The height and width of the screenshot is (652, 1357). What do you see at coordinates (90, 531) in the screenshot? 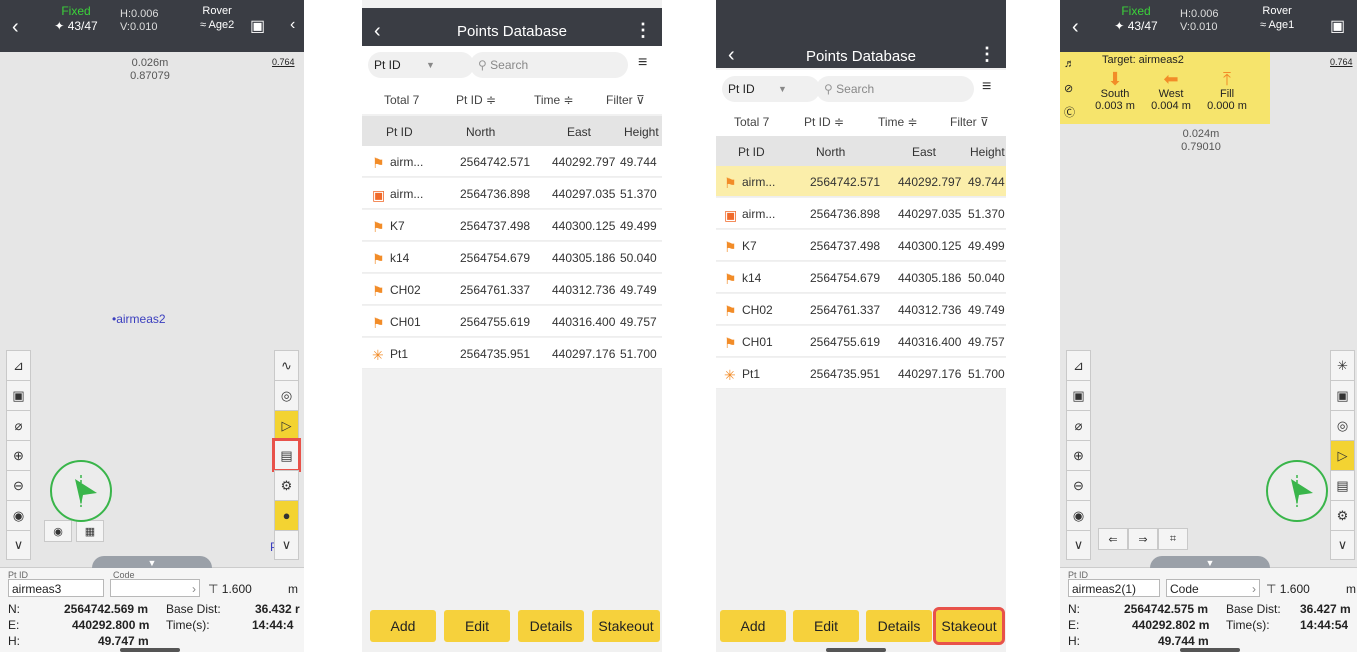
I see `layers-icon: ▦` at bounding box center [90, 531].